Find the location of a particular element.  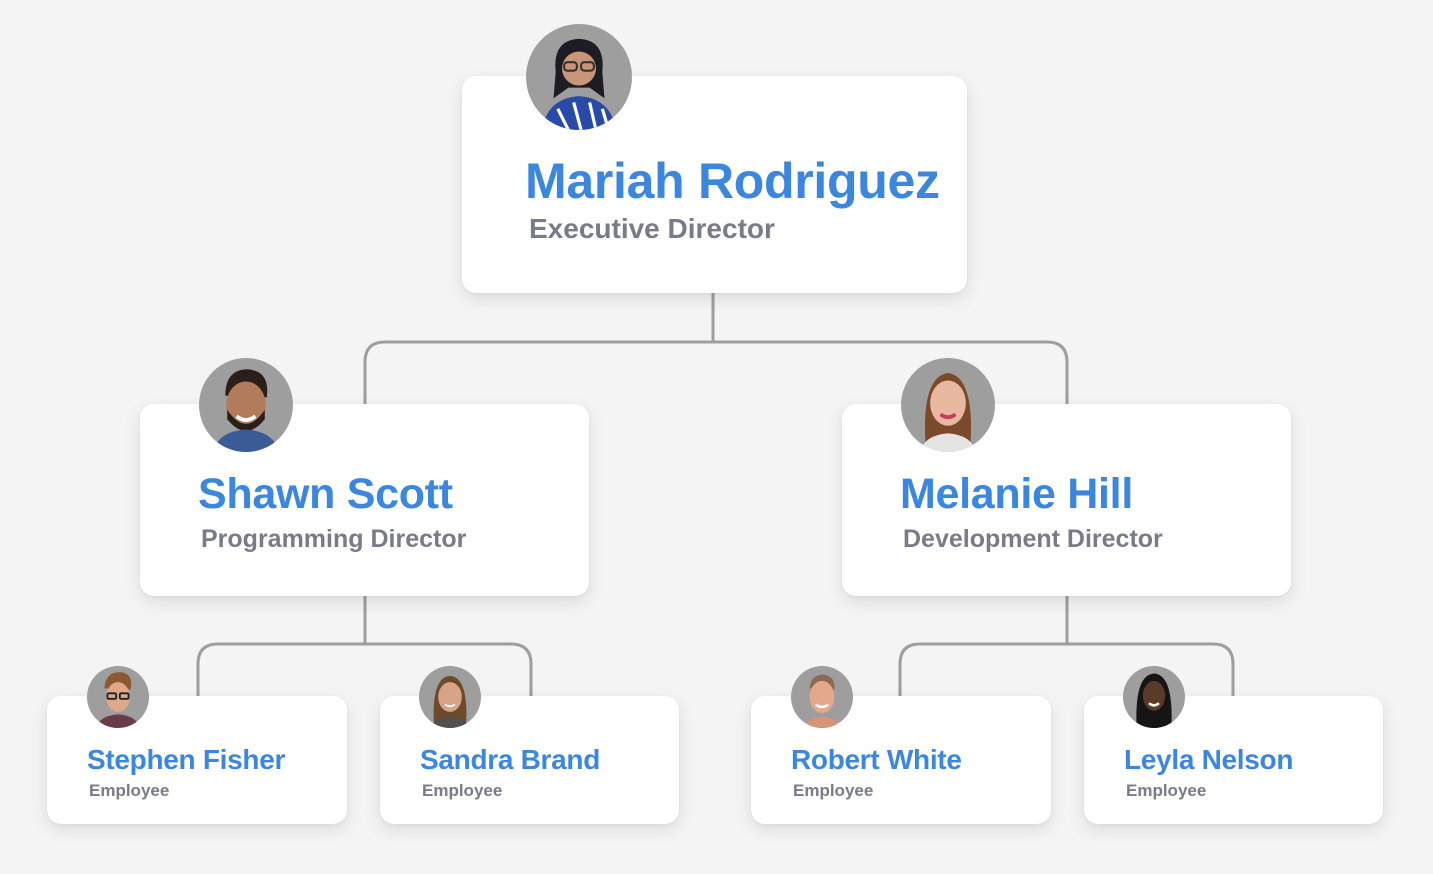

employee-name: Shawn Scott is located at coordinates (325, 494).